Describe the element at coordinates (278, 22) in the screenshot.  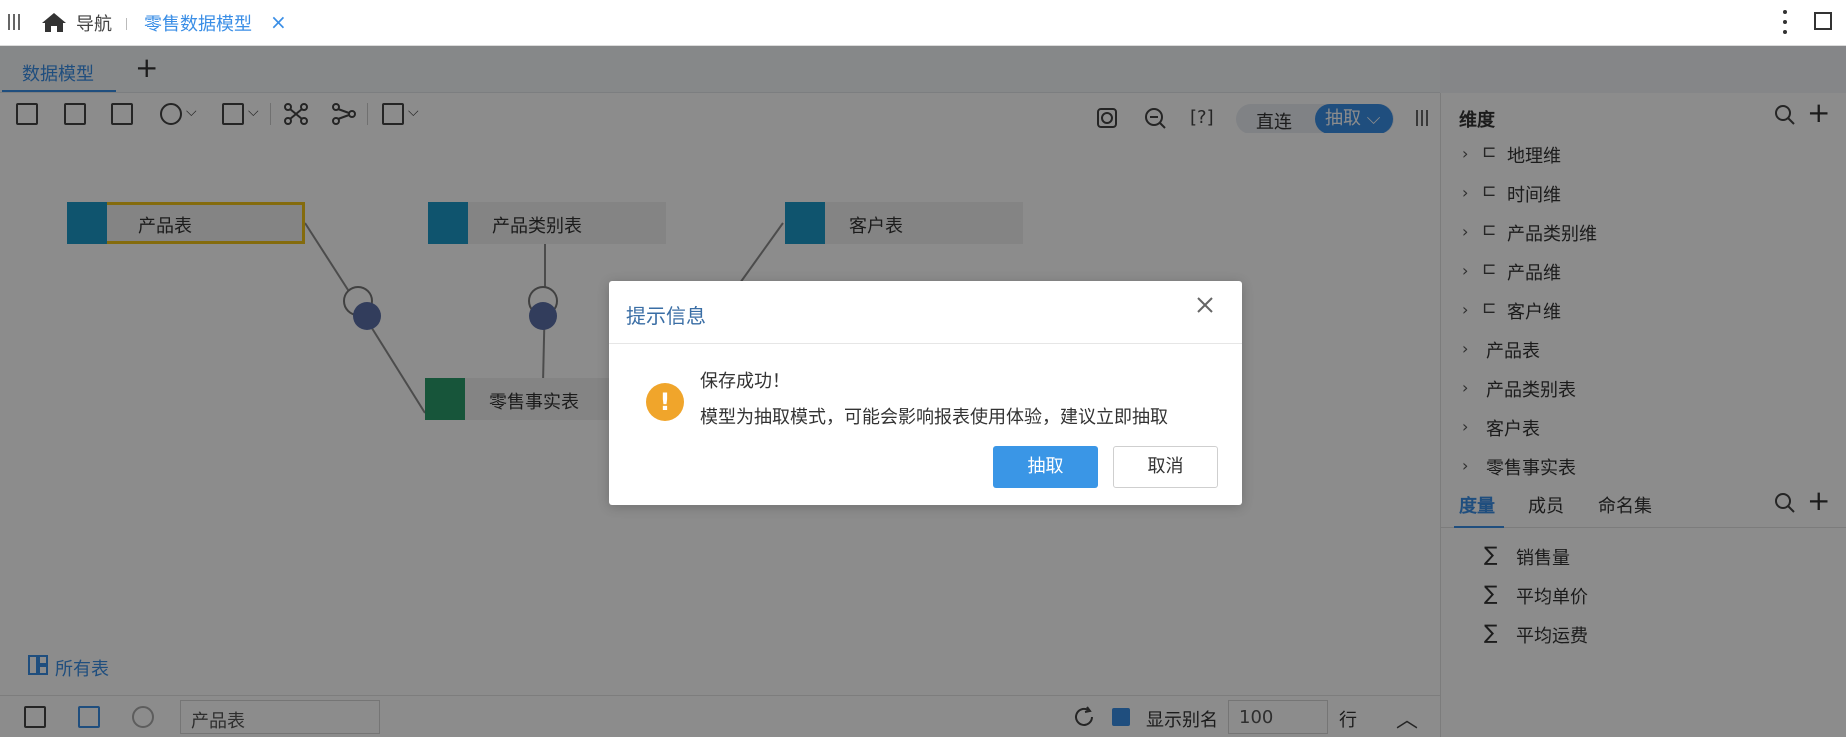
I see `close-tab-icon: ×` at that location.